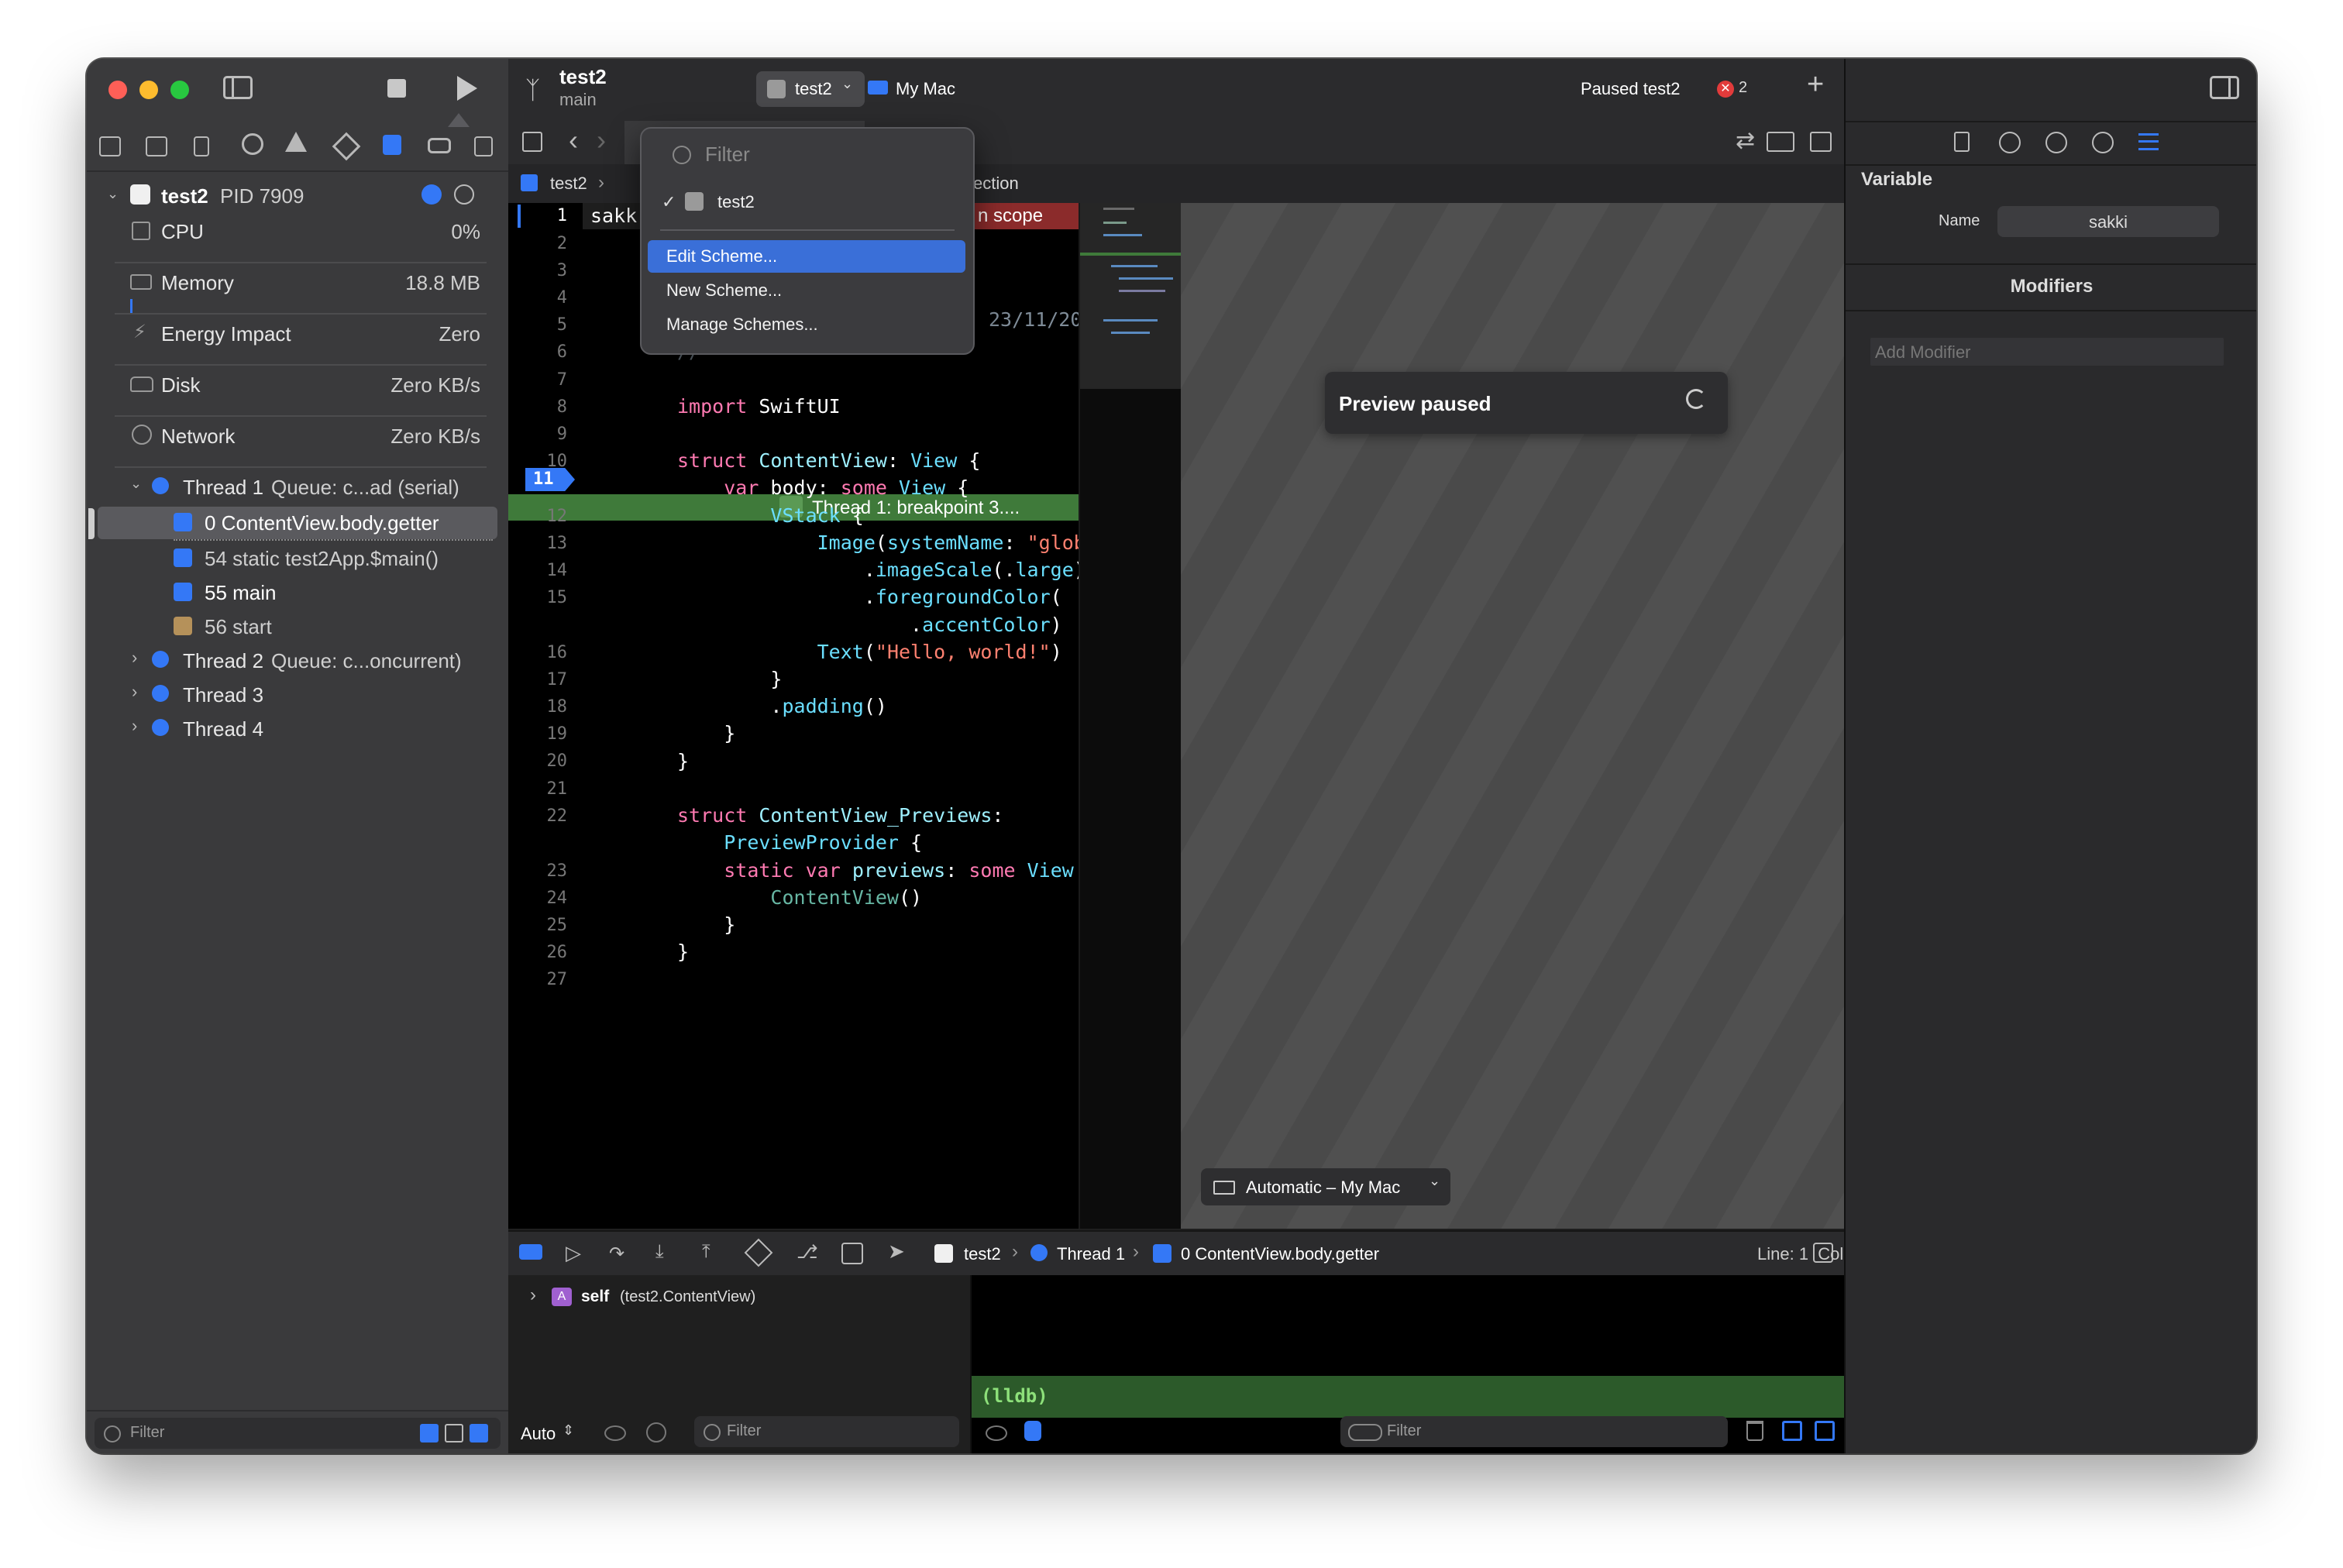  I want to click on destination-name: My Mac, so click(925, 89).